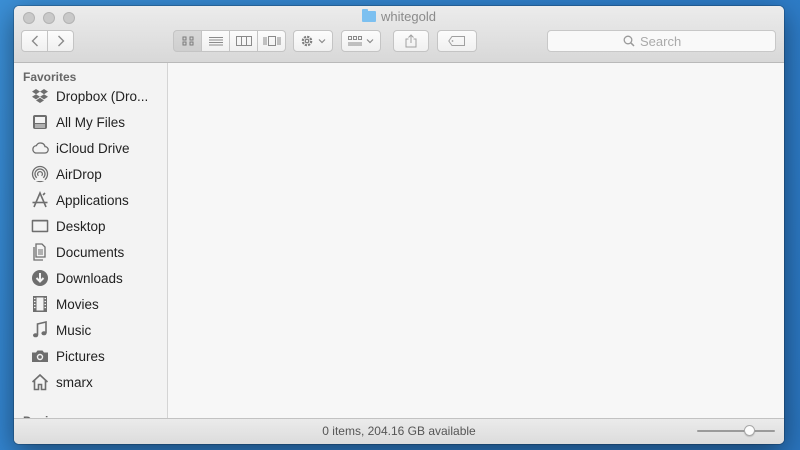 The image size is (800, 450). Describe the element at coordinates (40, 278) in the screenshot. I see `downloads-icon` at that location.